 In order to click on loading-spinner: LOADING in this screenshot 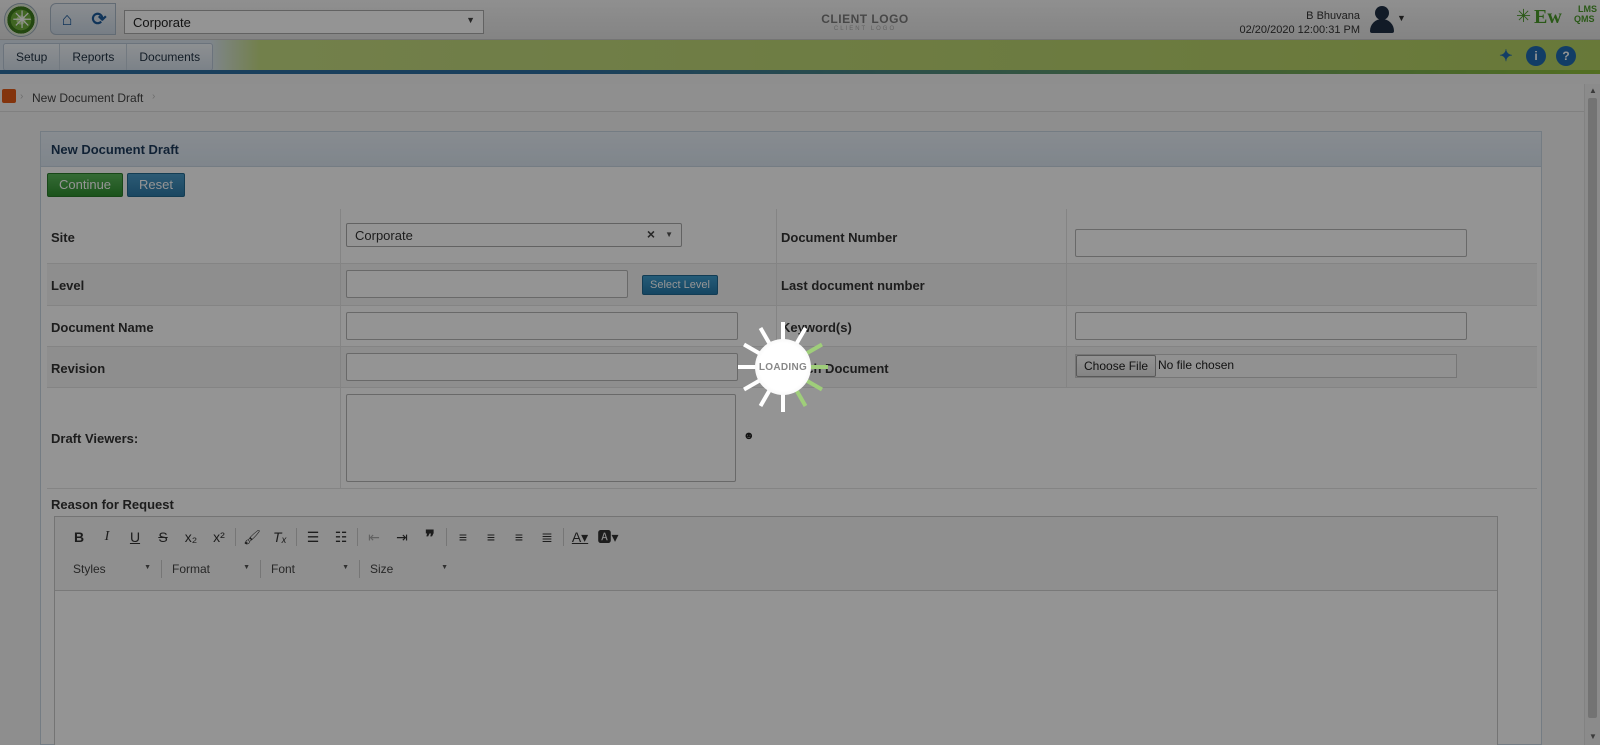, I will do `click(783, 367)`.